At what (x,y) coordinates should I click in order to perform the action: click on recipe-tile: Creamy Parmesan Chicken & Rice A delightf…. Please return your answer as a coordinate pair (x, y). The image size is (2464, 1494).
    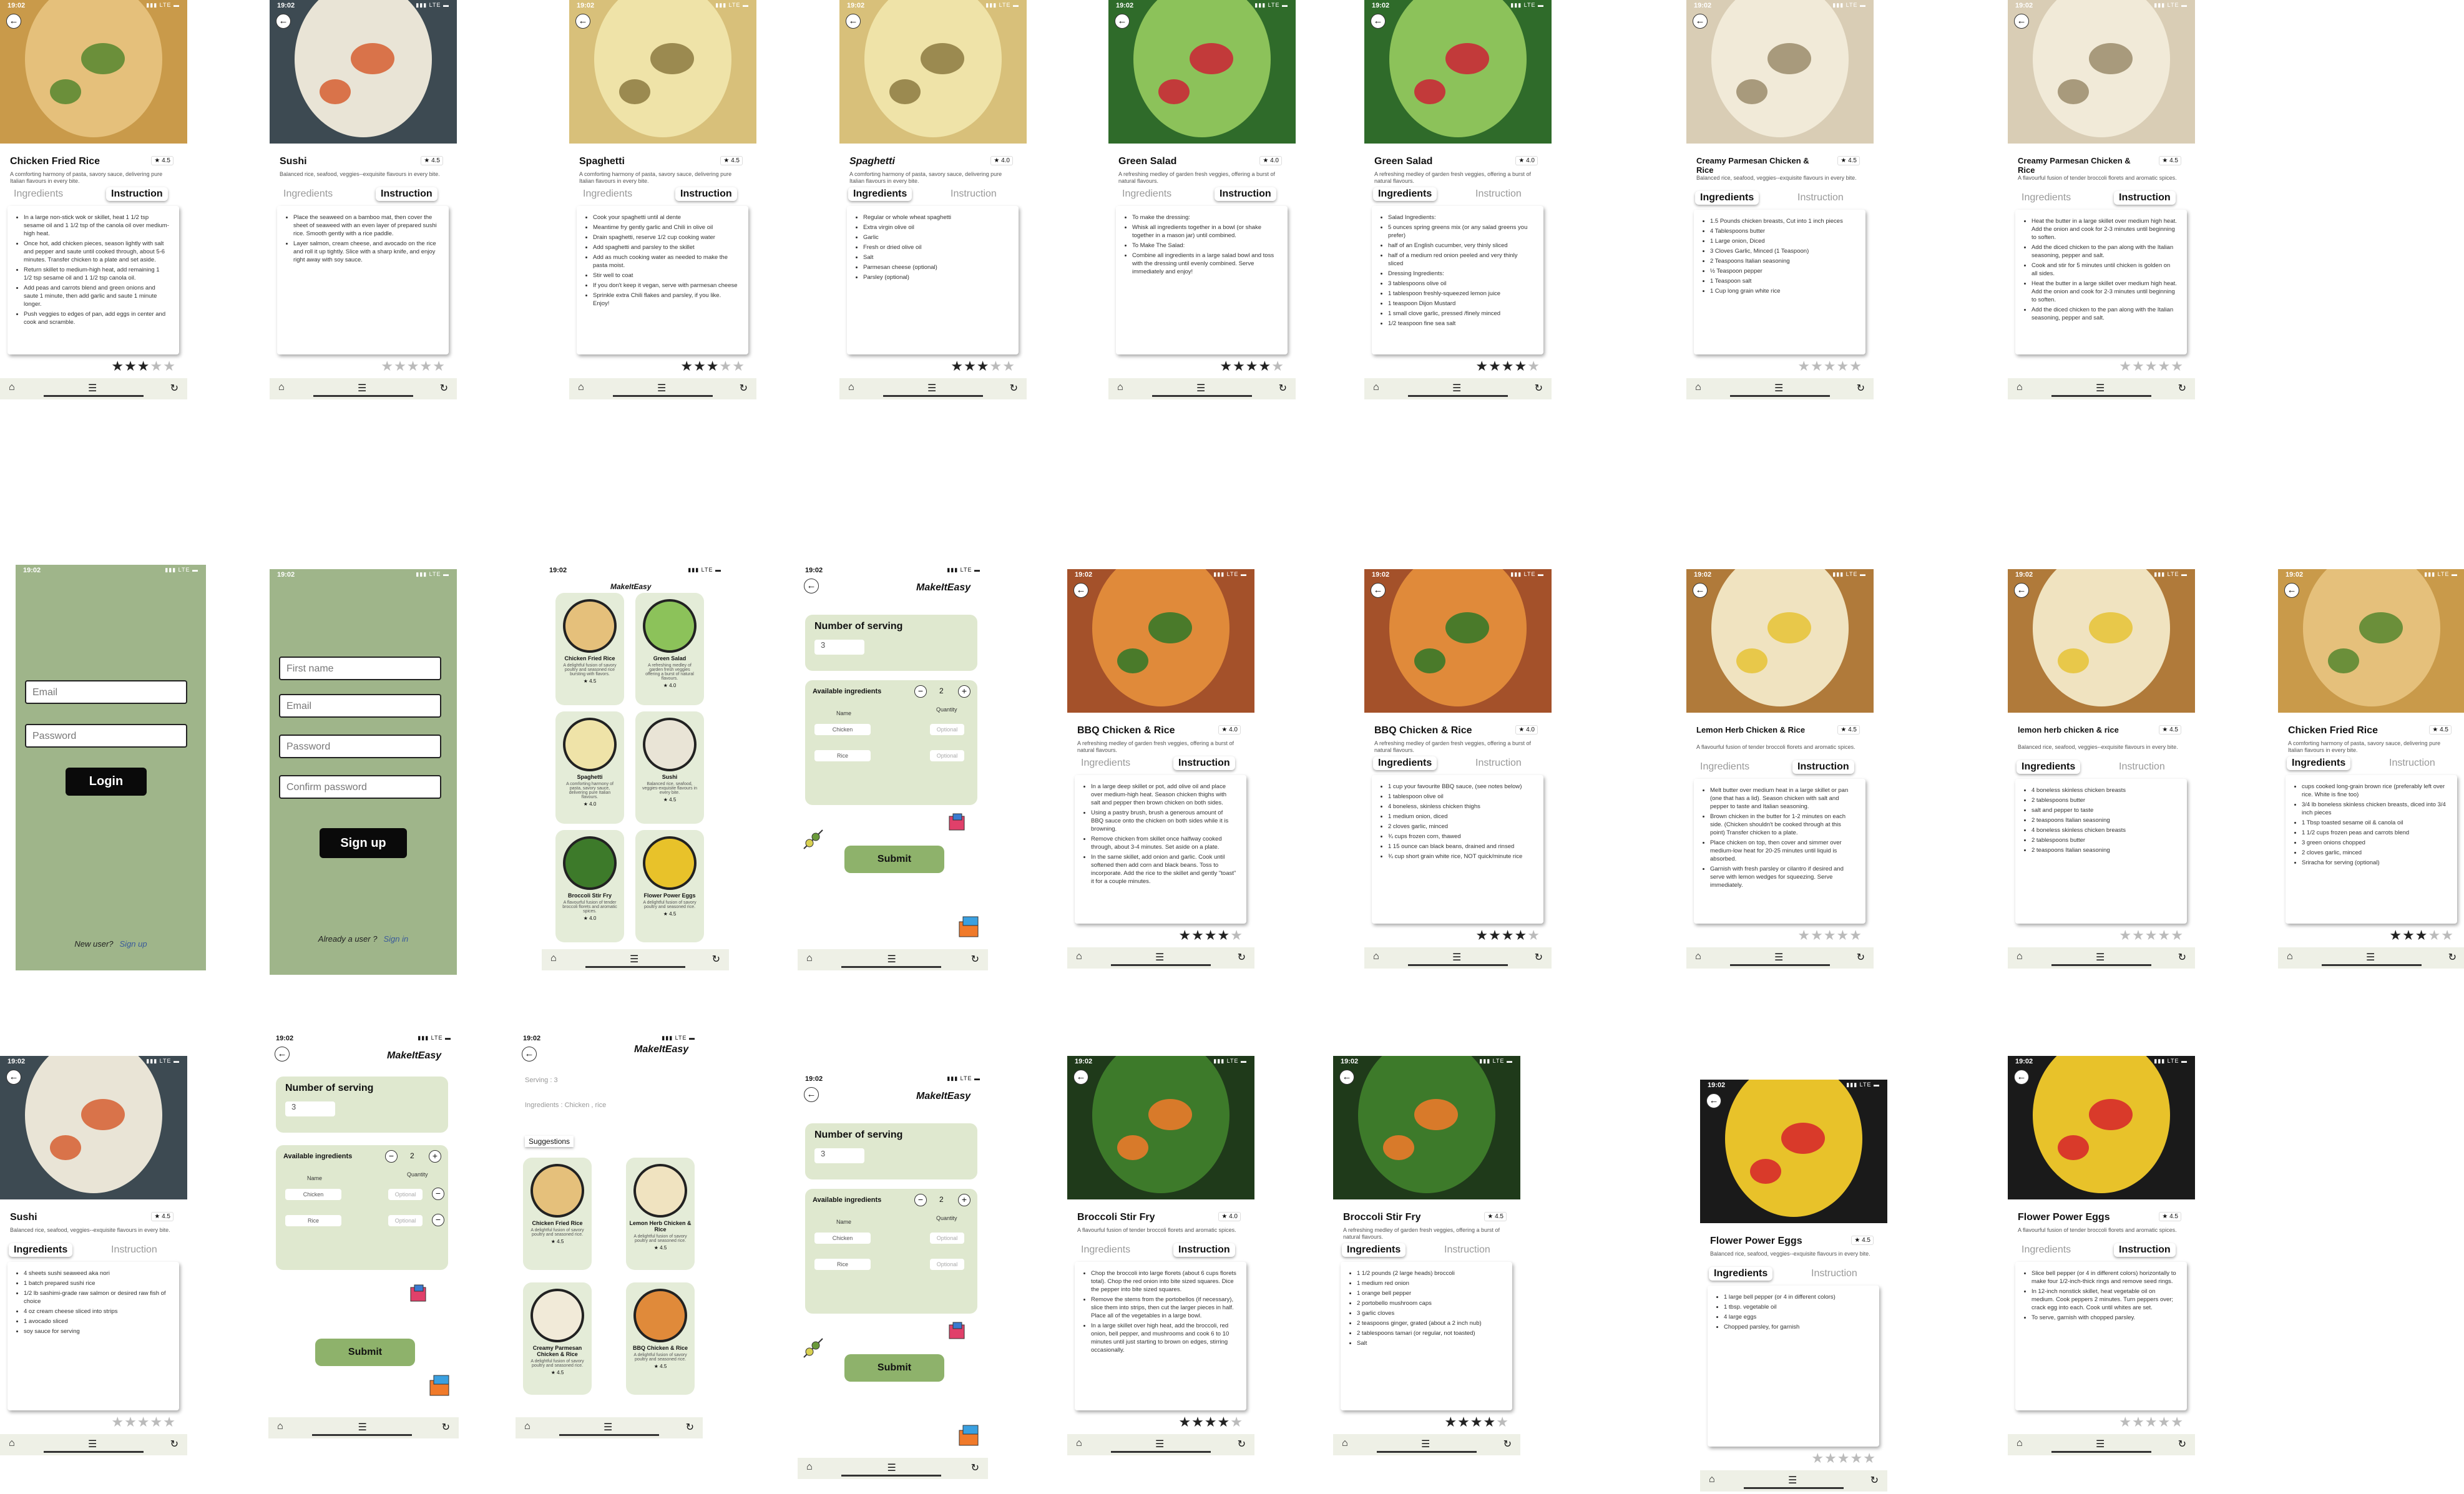
    Looking at the image, I should click on (557, 1339).